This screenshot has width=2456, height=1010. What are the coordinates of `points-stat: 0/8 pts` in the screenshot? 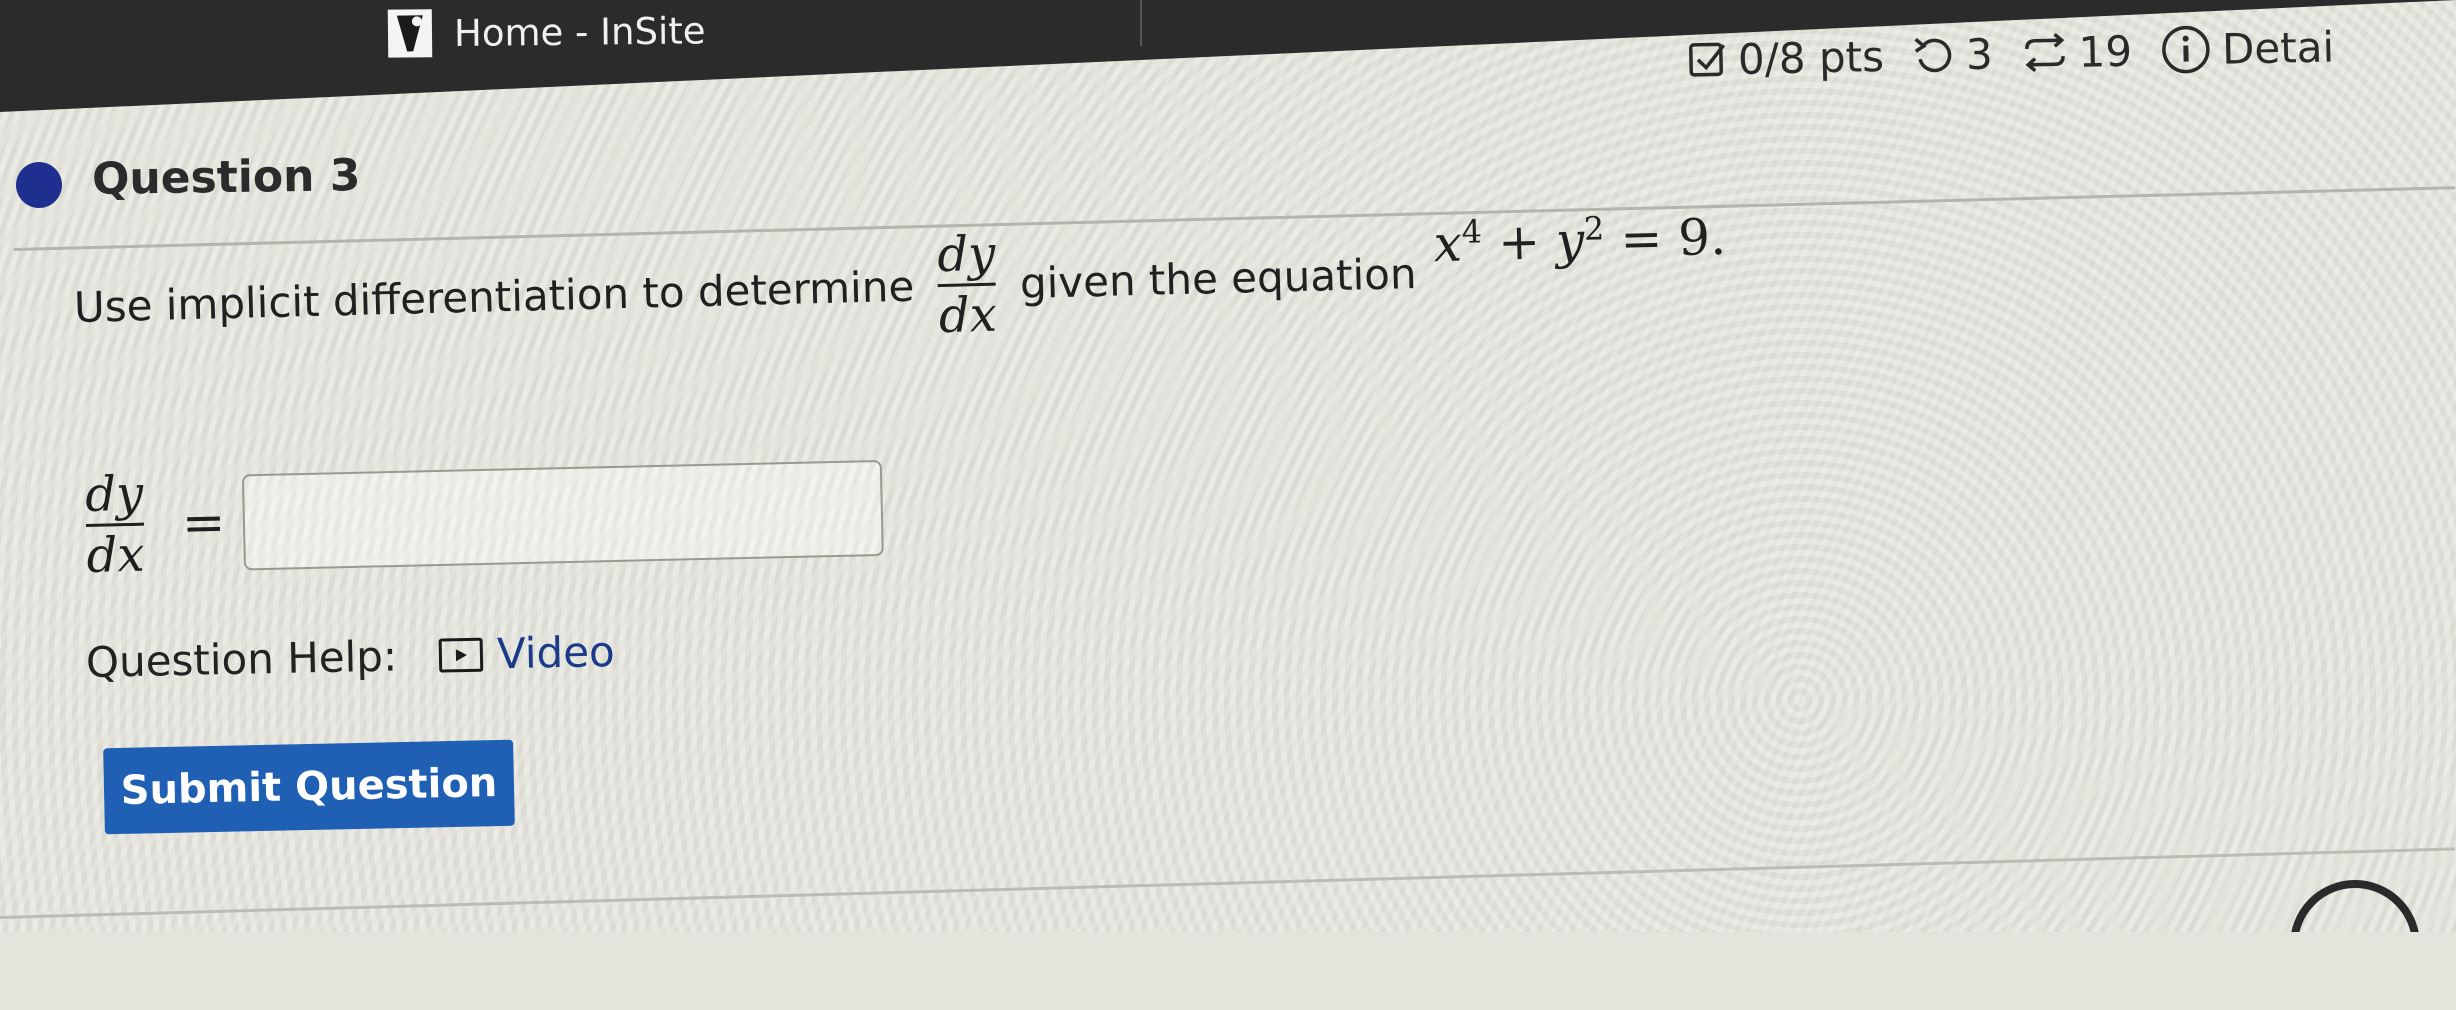 It's located at (1785, 57).